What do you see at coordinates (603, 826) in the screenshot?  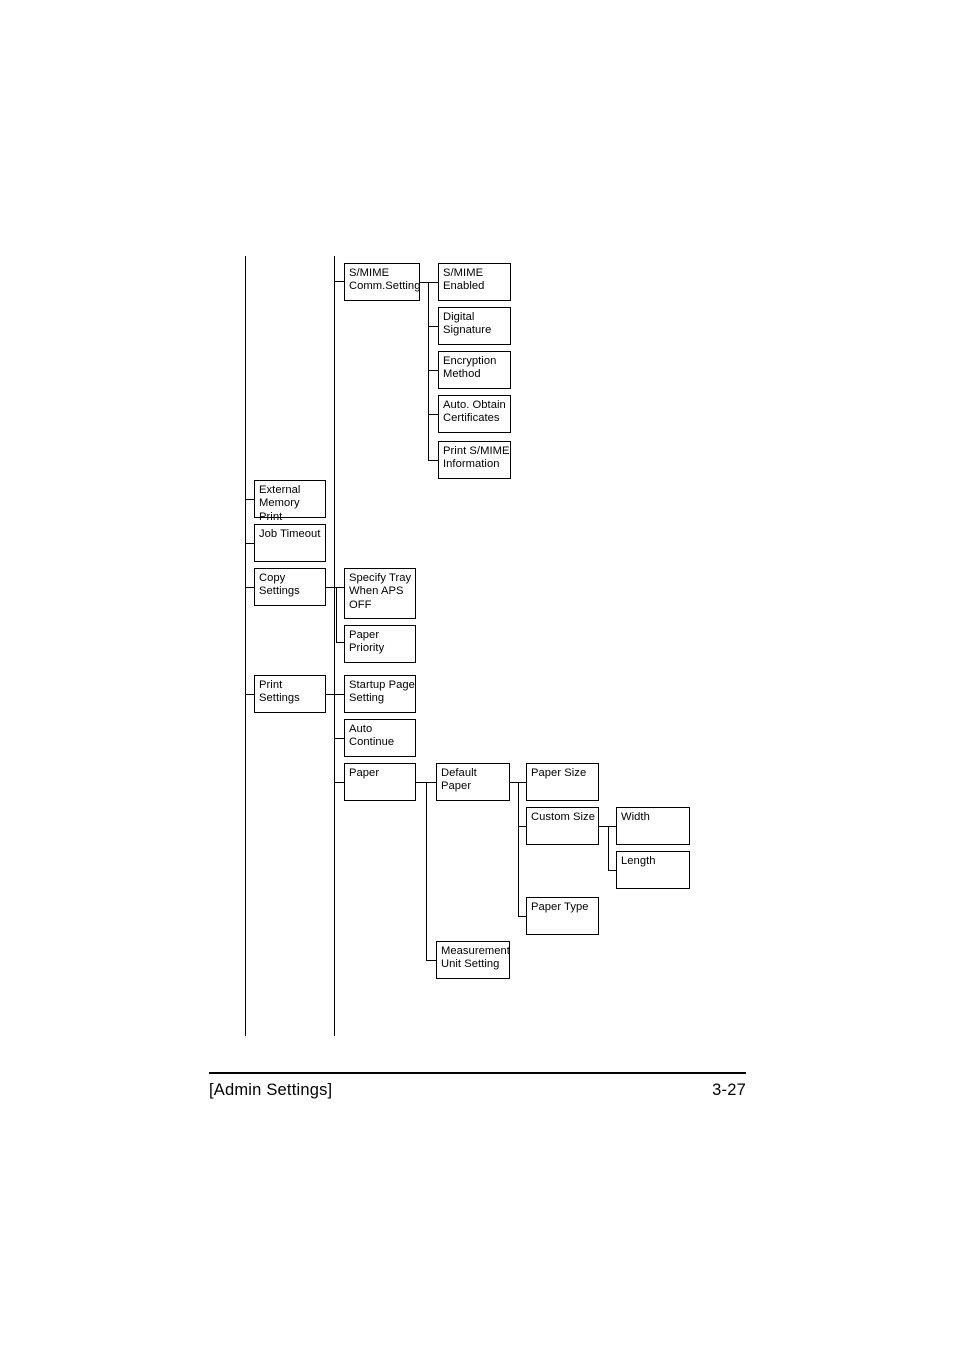 I see `connector-custom-size-branch` at bounding box center [603, 826].